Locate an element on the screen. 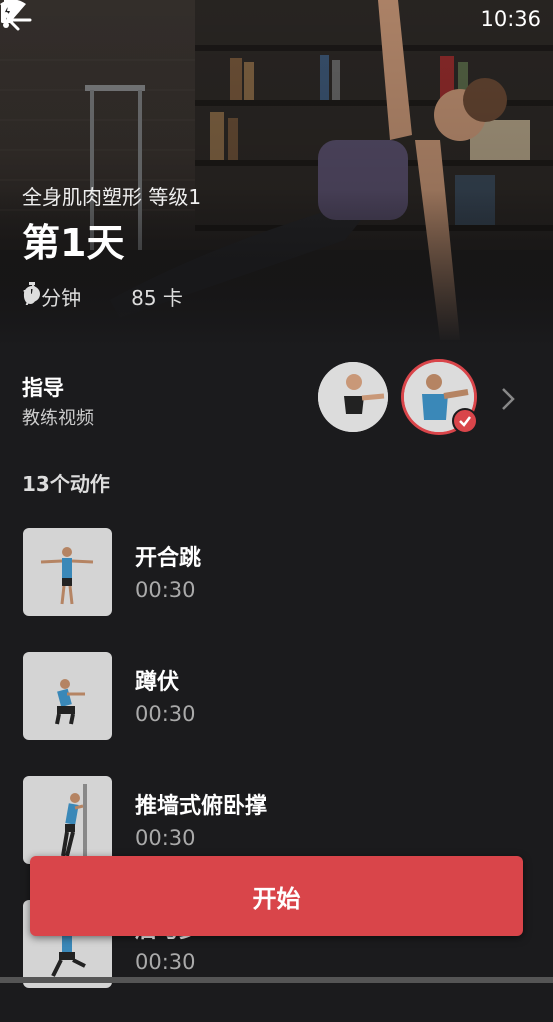 The width and height of the screenshot is (553, 1022). calories-meta: 85 卡 is located at coordinates (103, 296).